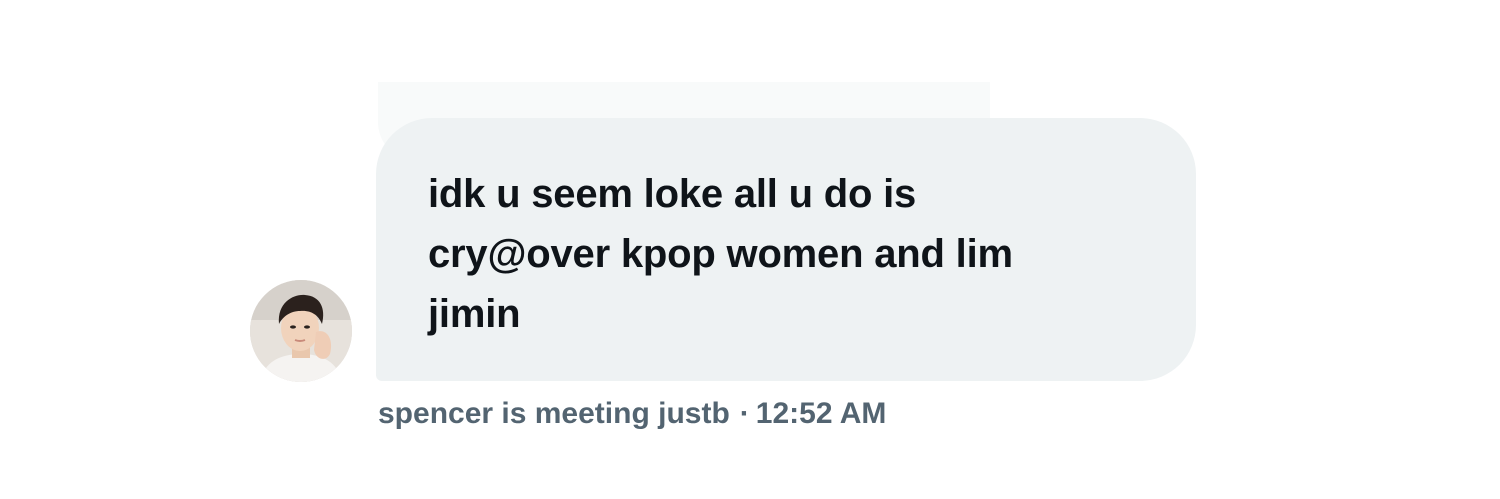  I want to click on avatar, so click(301, 331).